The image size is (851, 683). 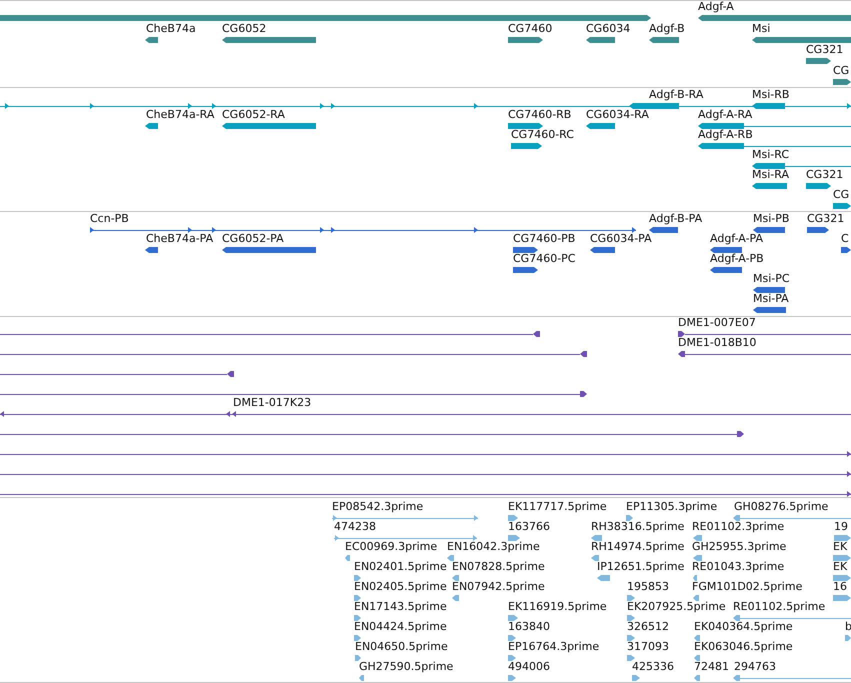 I want to click on feature-label: CG7460-PC, so click(x=544, y=259).